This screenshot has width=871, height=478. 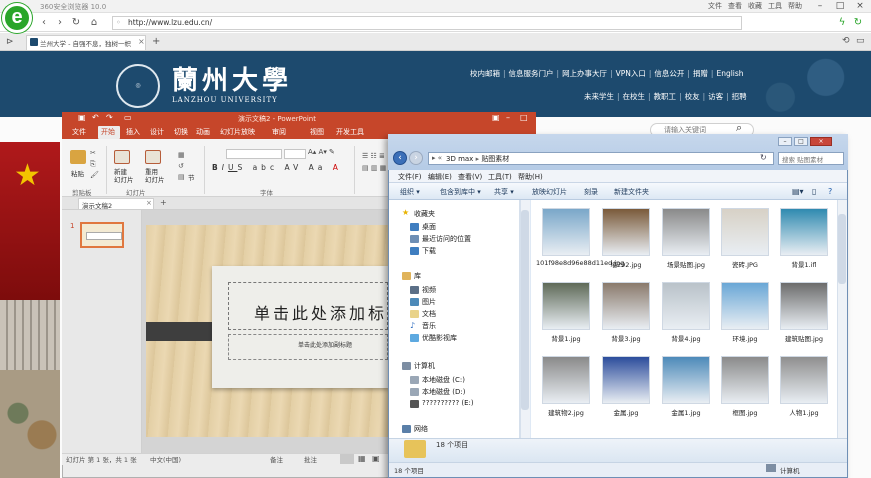 What do you see at coordinates (410, 177) in the screenshot?
I see `explorer-menu-file: 文件(F)` at bounding box center [410, 177].